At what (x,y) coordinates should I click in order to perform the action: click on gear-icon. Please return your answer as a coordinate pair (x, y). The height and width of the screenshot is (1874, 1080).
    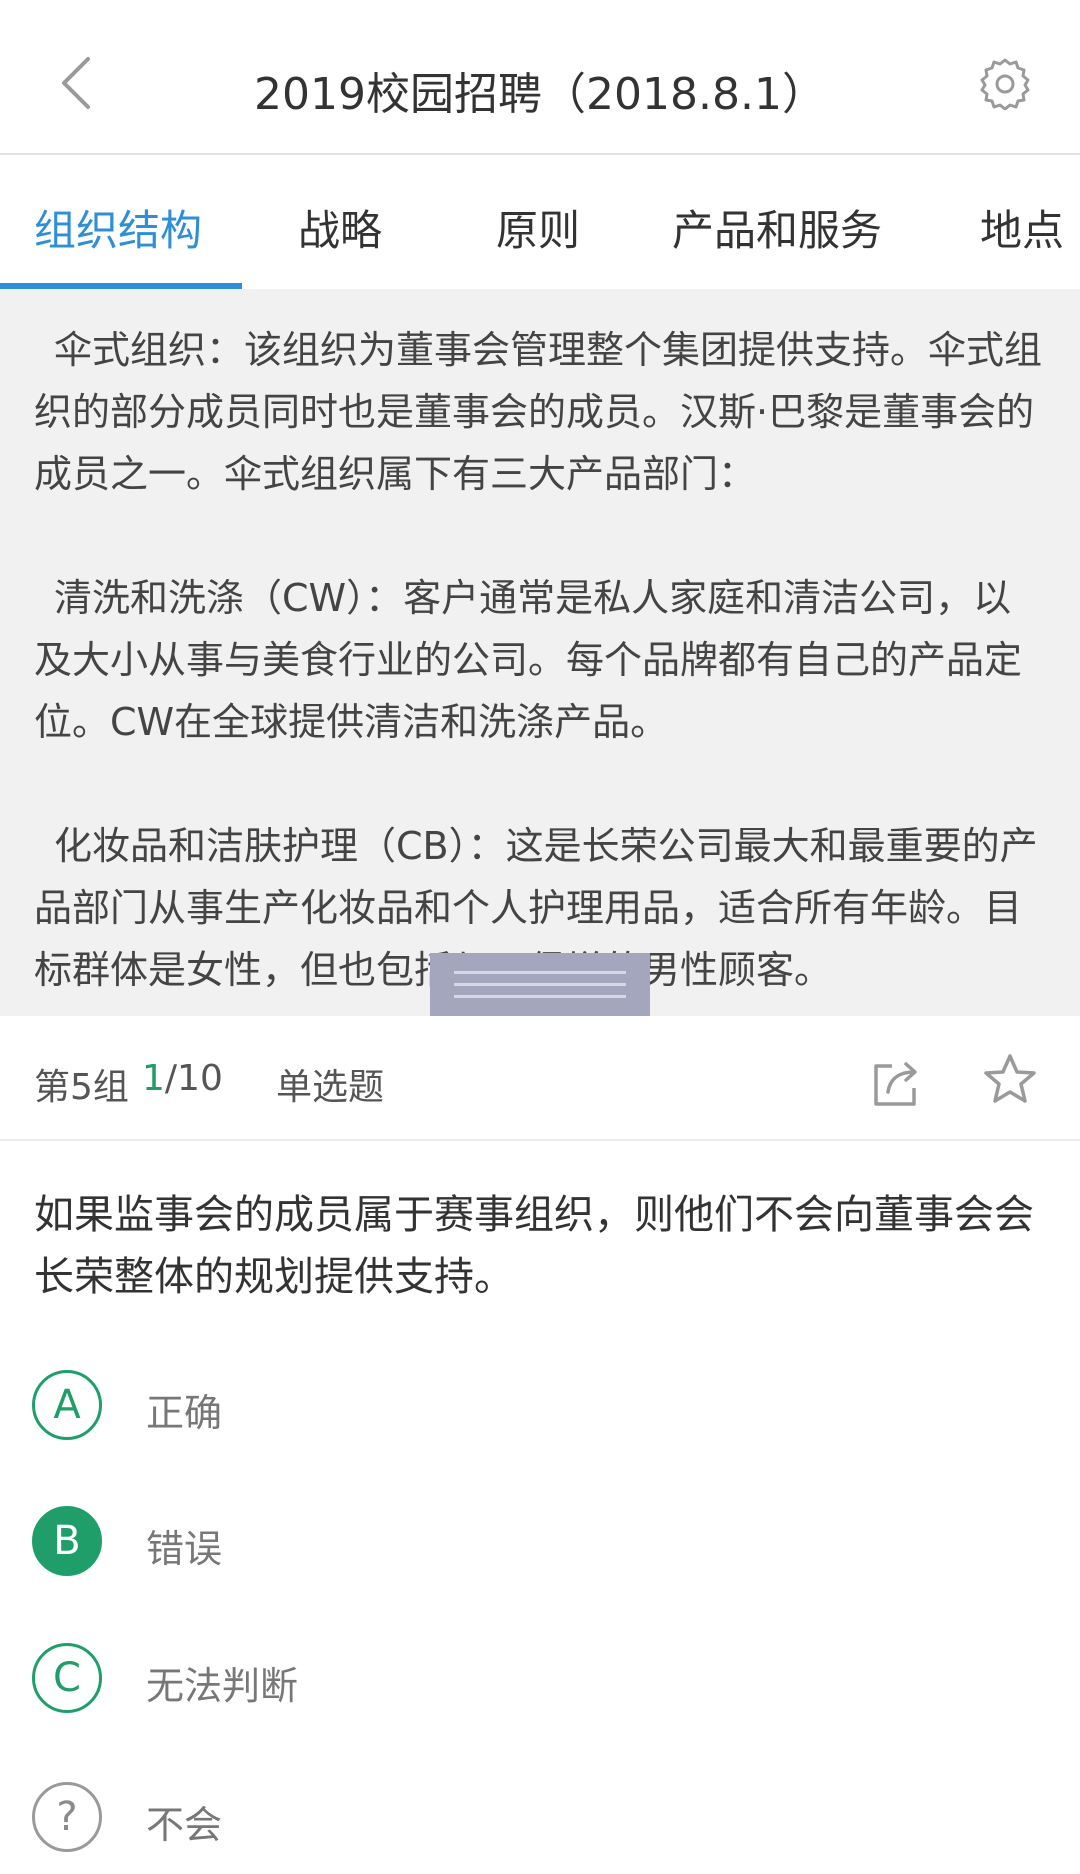
    Looking at the image, I should click on (1005, 85).